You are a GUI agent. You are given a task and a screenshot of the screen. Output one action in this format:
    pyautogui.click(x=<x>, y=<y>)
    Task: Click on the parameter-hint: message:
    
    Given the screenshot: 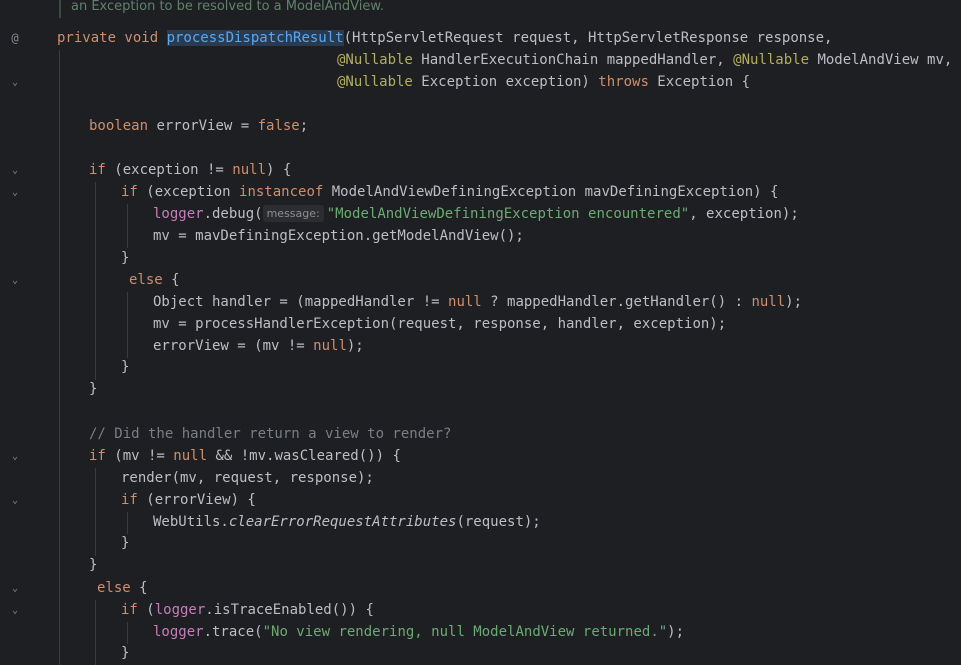 What is the action you would take?
    pyautogui.click(x=293, y=213)
    